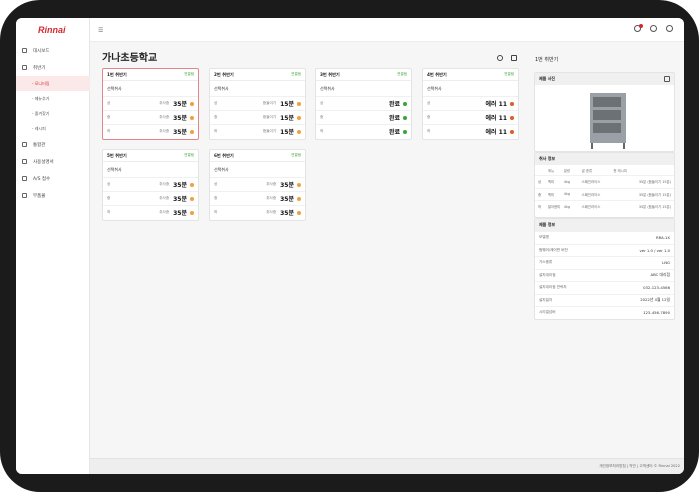 The height and width of the screenshot is (492, 699). I want to click on user-icon, so click(669, 28).